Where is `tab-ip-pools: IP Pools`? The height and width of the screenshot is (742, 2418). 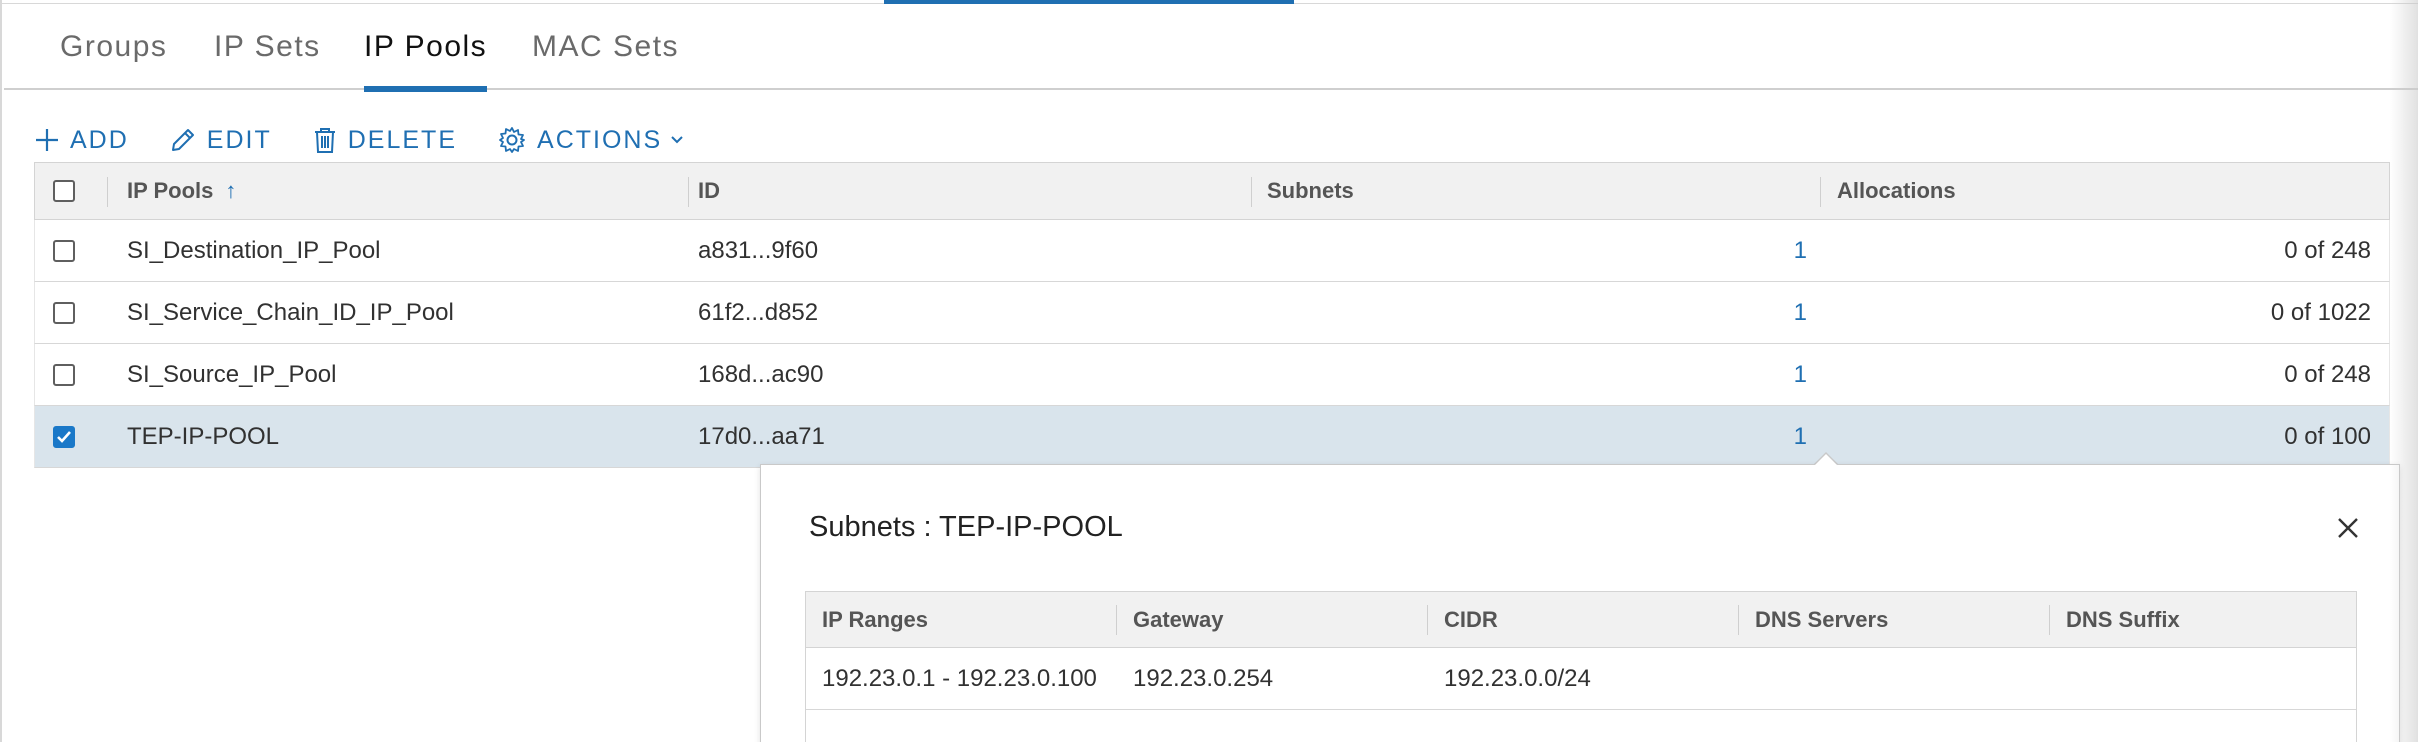 tab-ip-pools: IP Pools is located at coordinates (426, 61).